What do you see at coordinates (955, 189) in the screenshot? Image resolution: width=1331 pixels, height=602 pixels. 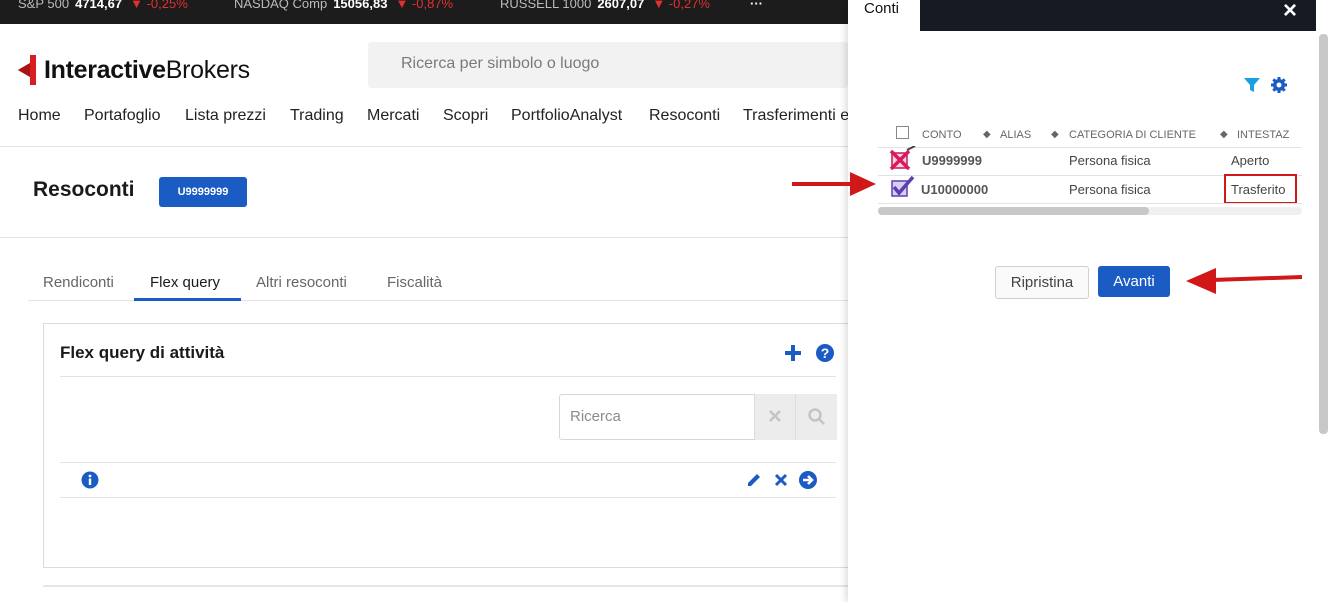 I see `account-id: U10000000` at bounding box center [955, 189].